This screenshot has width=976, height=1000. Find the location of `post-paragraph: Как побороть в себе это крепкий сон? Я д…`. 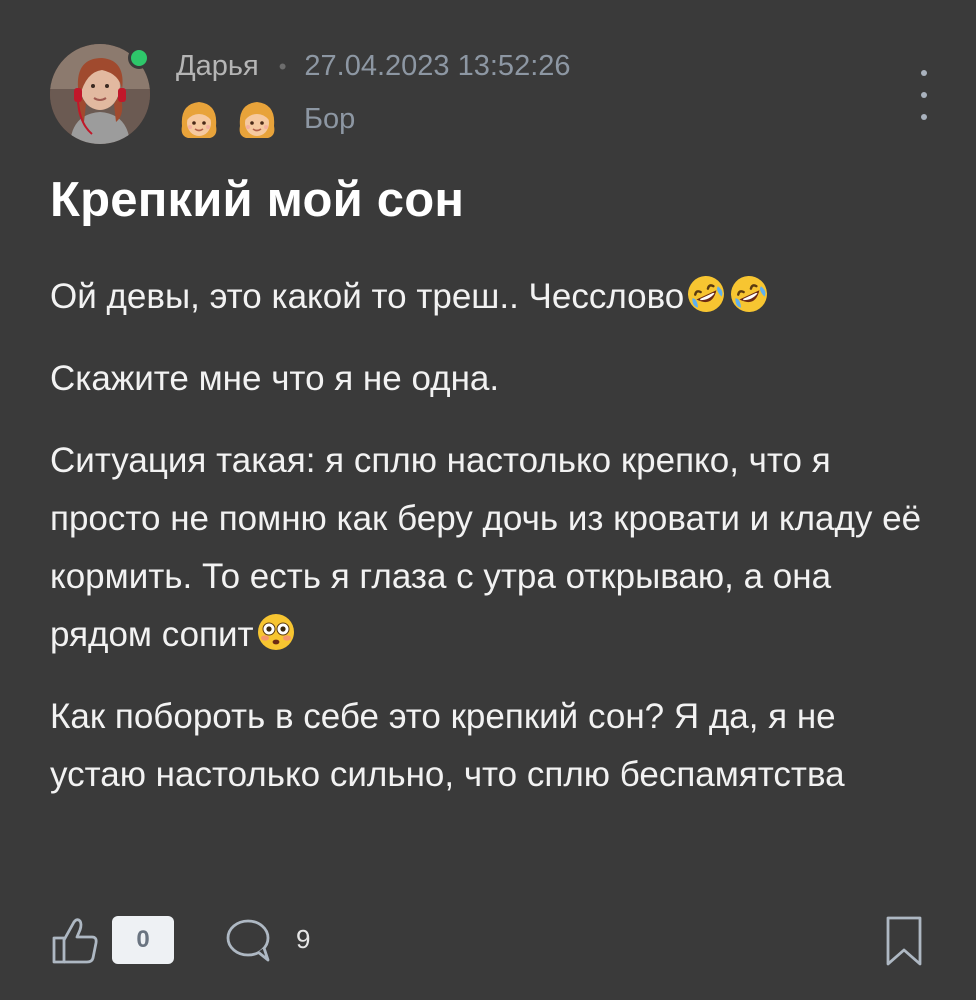

post-paragraph: Как побороть в себе это крепкий сон? Я д… is located at coordinates (490, 746).